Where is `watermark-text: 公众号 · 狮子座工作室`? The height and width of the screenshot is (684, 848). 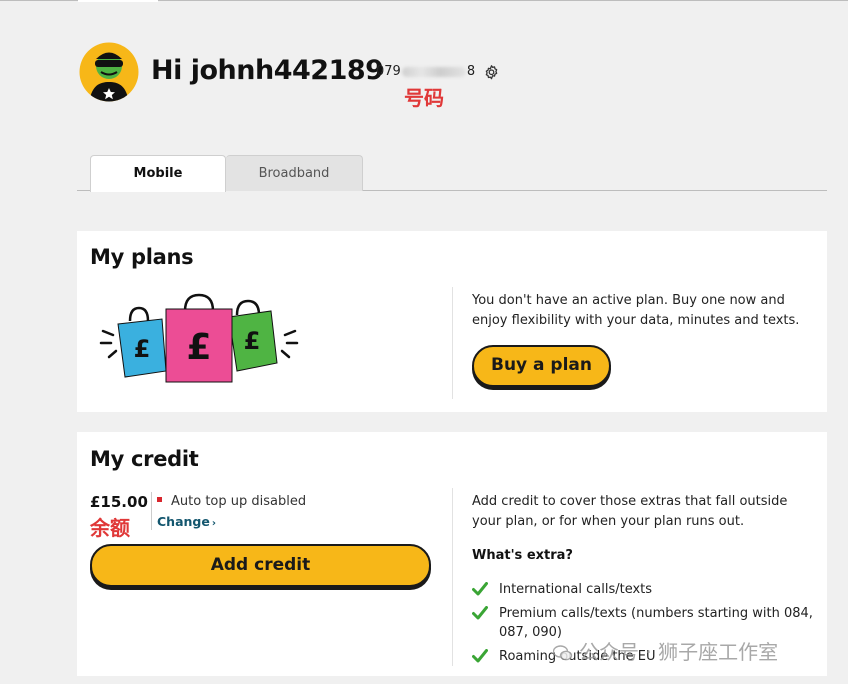
watermark-text: 公众号 · 狮子座工作室 is located at coordinates (679, 652).